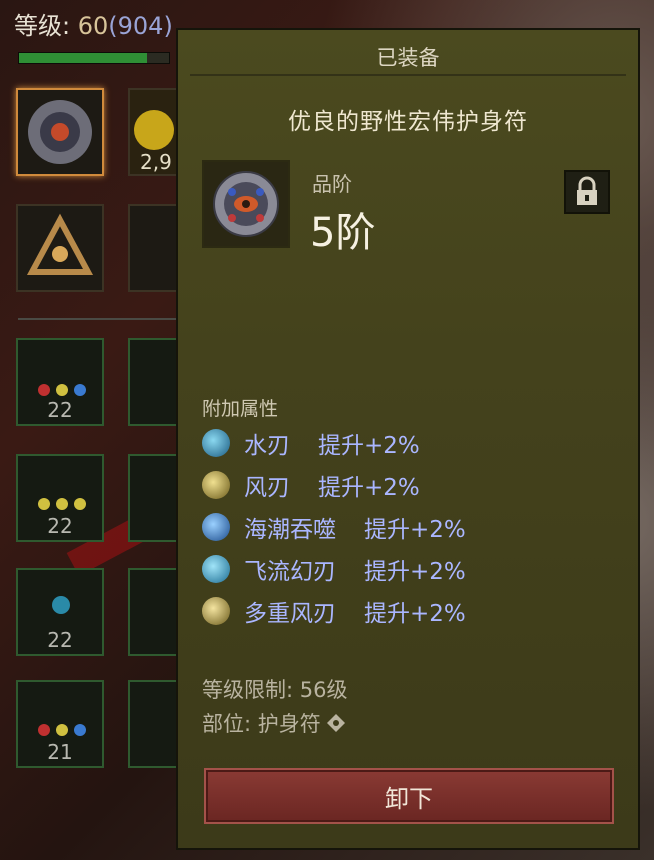  I want to click on level-value: 60, so click(93, 26).